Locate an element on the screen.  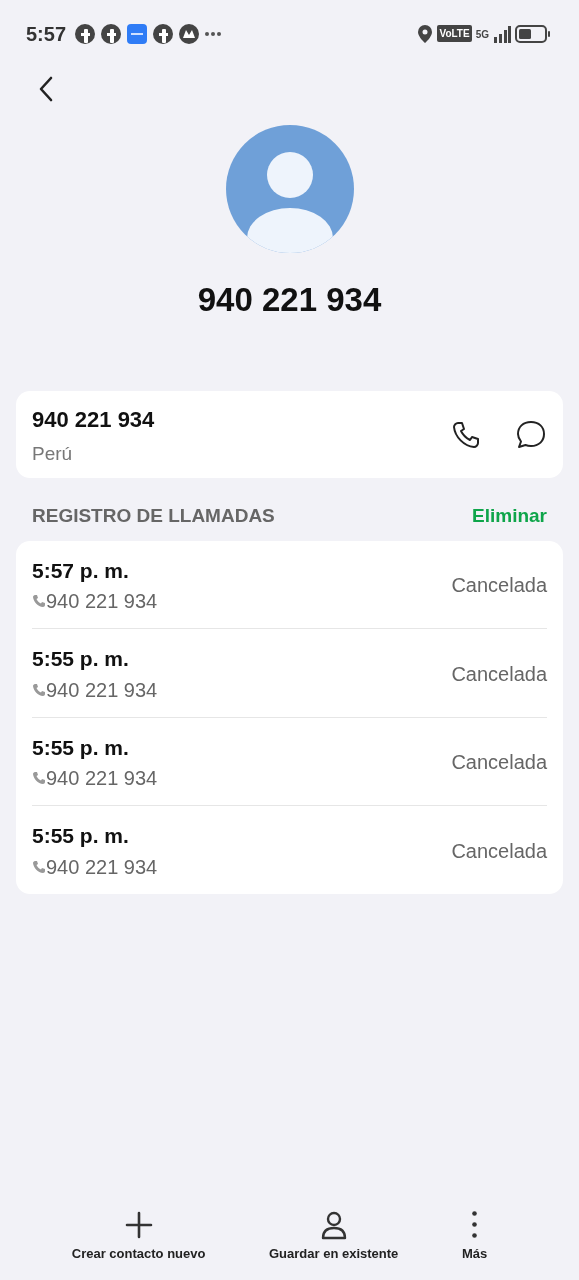
call-button is located at coordinates (466, 435).